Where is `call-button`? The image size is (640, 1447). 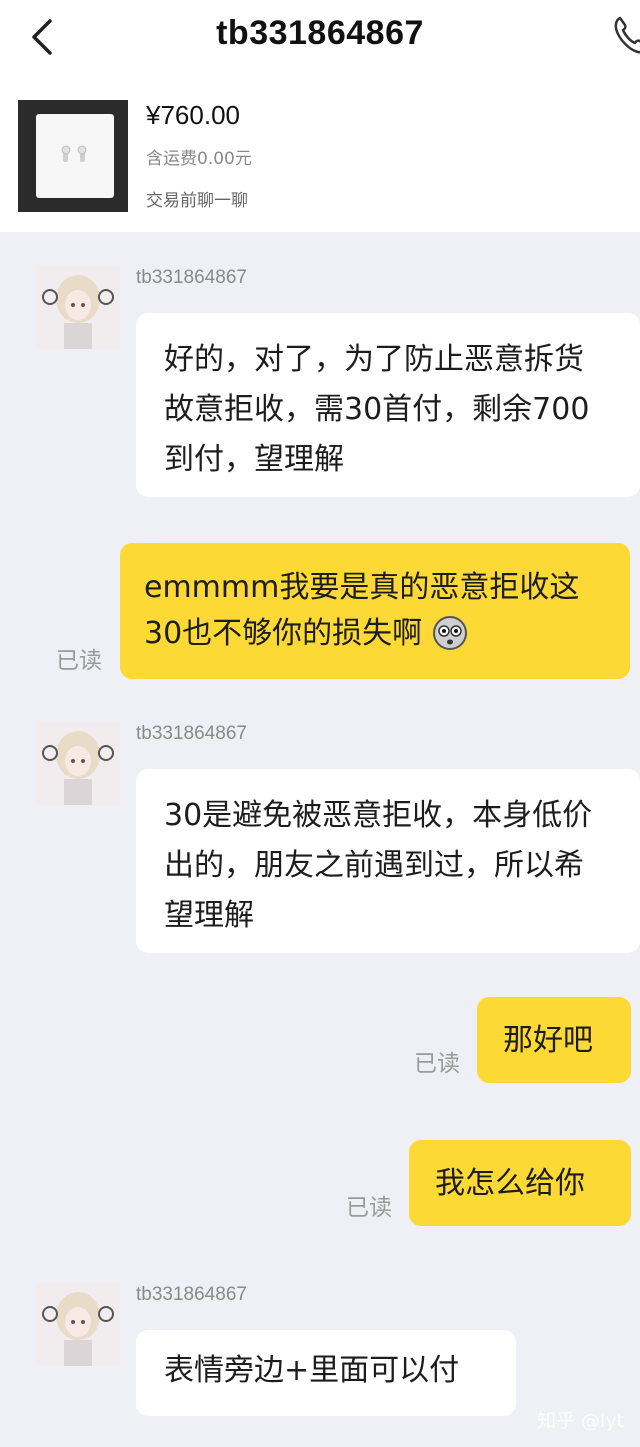 call-button is located at coordinates (625, 33).